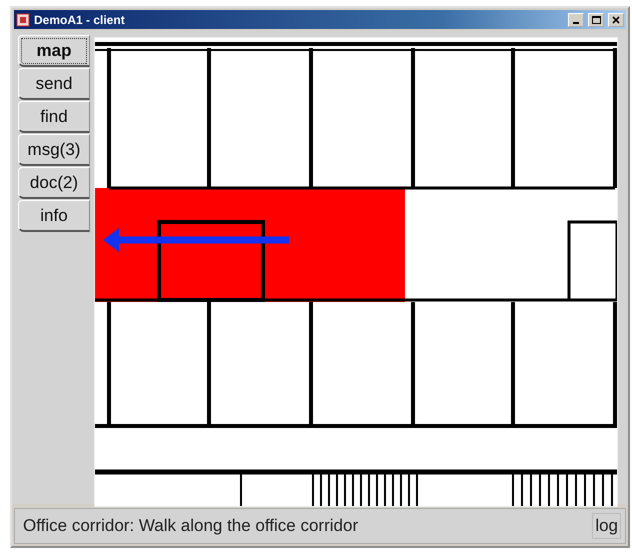 The width and height of the screenshot is (632, 552). I want to click on minimize-button, so click(576, 19).